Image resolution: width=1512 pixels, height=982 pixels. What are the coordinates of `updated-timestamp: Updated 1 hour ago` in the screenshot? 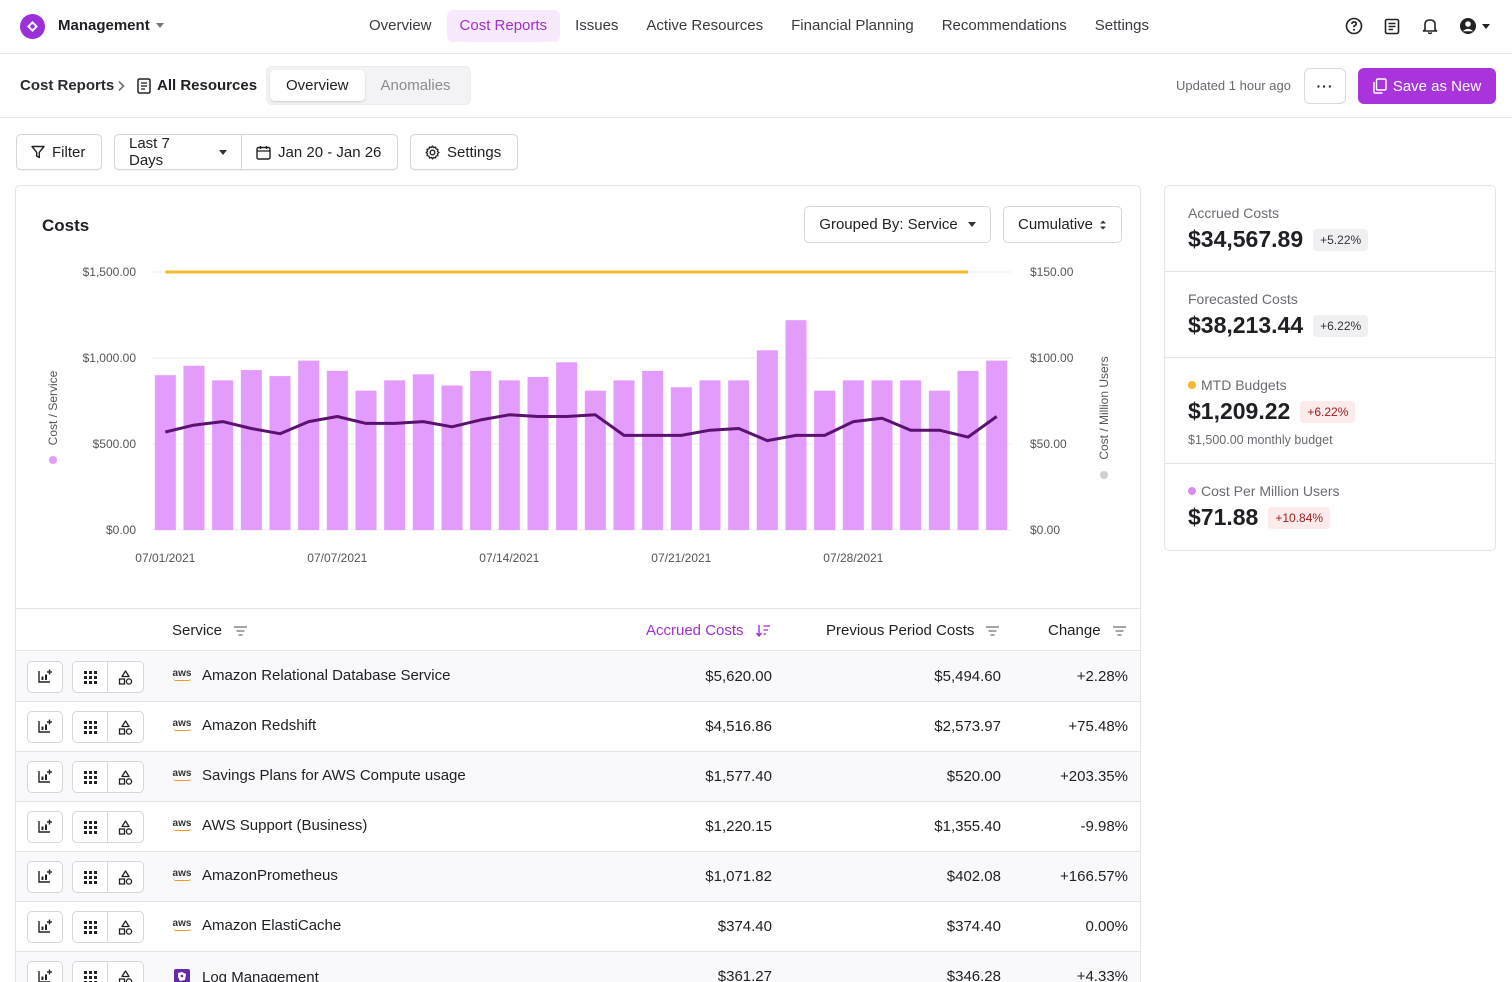 It's located at (1233, 85).